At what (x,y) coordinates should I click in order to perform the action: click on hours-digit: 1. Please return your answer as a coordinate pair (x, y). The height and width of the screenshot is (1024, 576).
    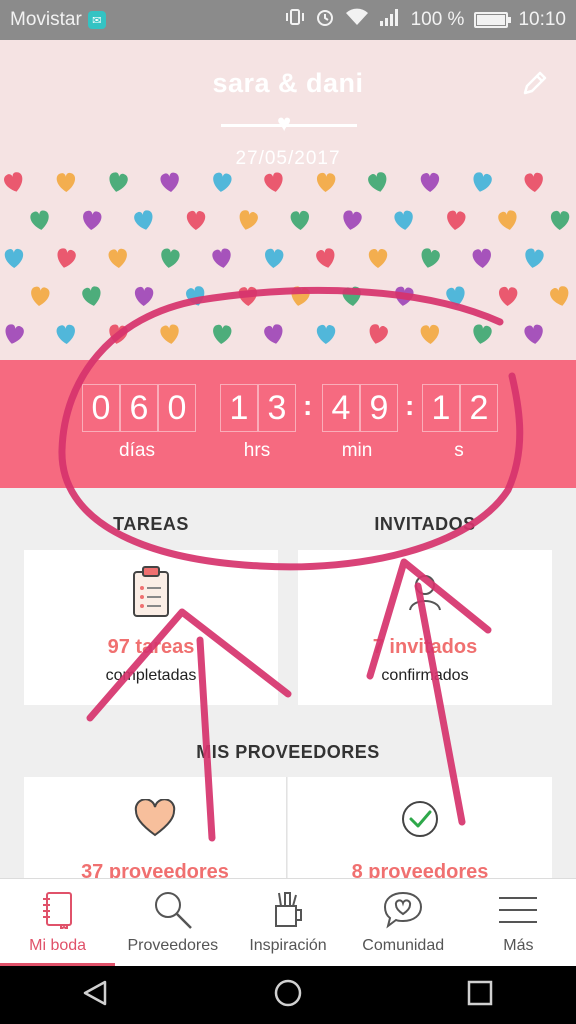
    Looking at the image, I should click on (239, 408).